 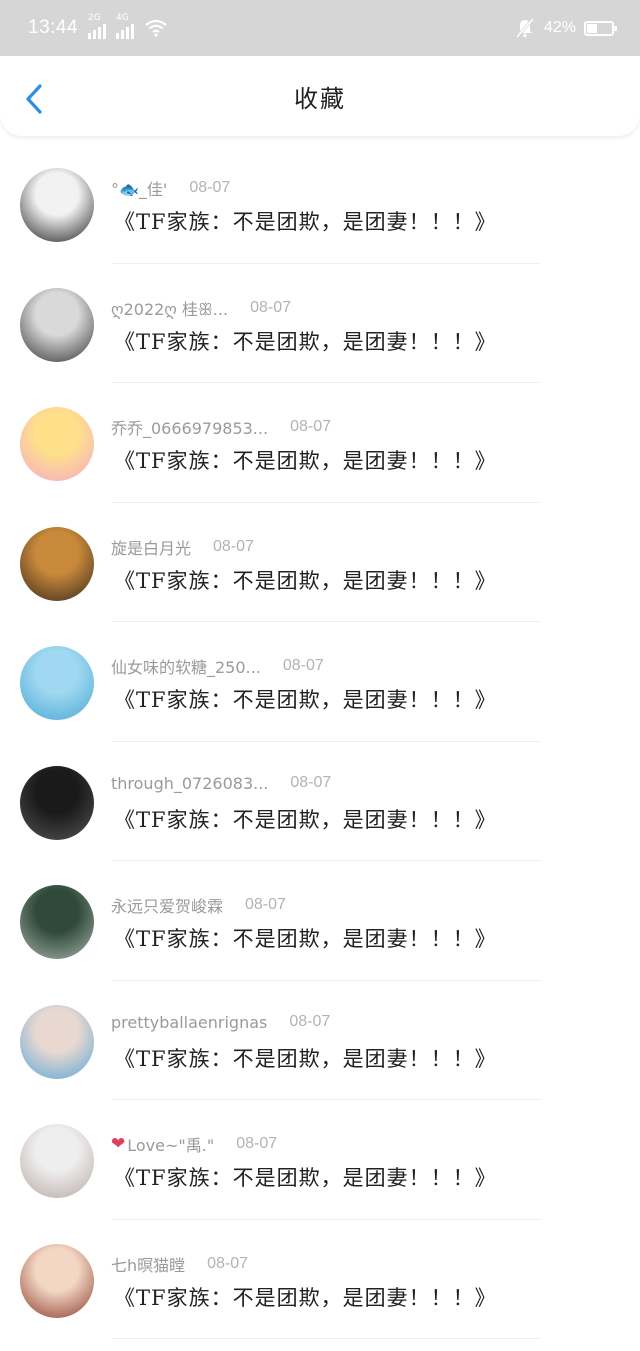 I want to click on list-item: 旋是白月光 08-07 《TF家族：不是团欺，是团妻！！！》, so click(x=320, y=562).